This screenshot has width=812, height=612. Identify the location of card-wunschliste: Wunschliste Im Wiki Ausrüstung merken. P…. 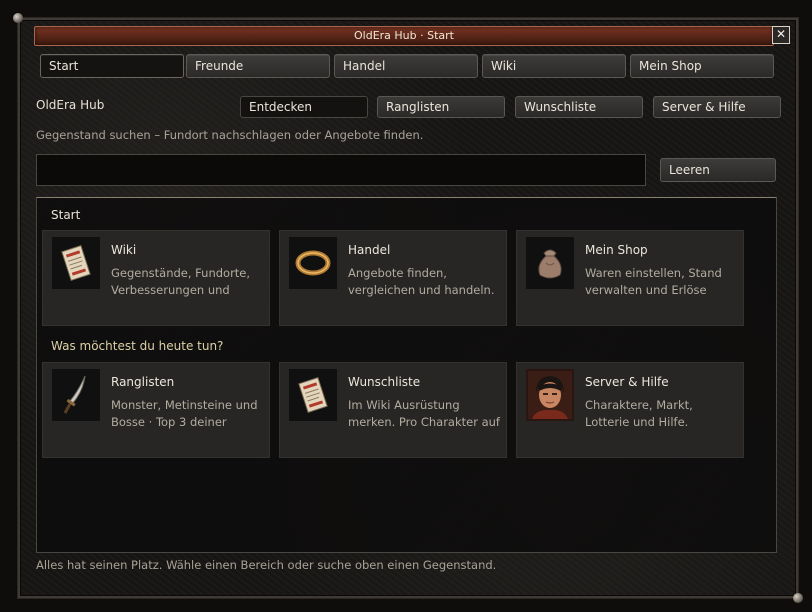
(393, 410).